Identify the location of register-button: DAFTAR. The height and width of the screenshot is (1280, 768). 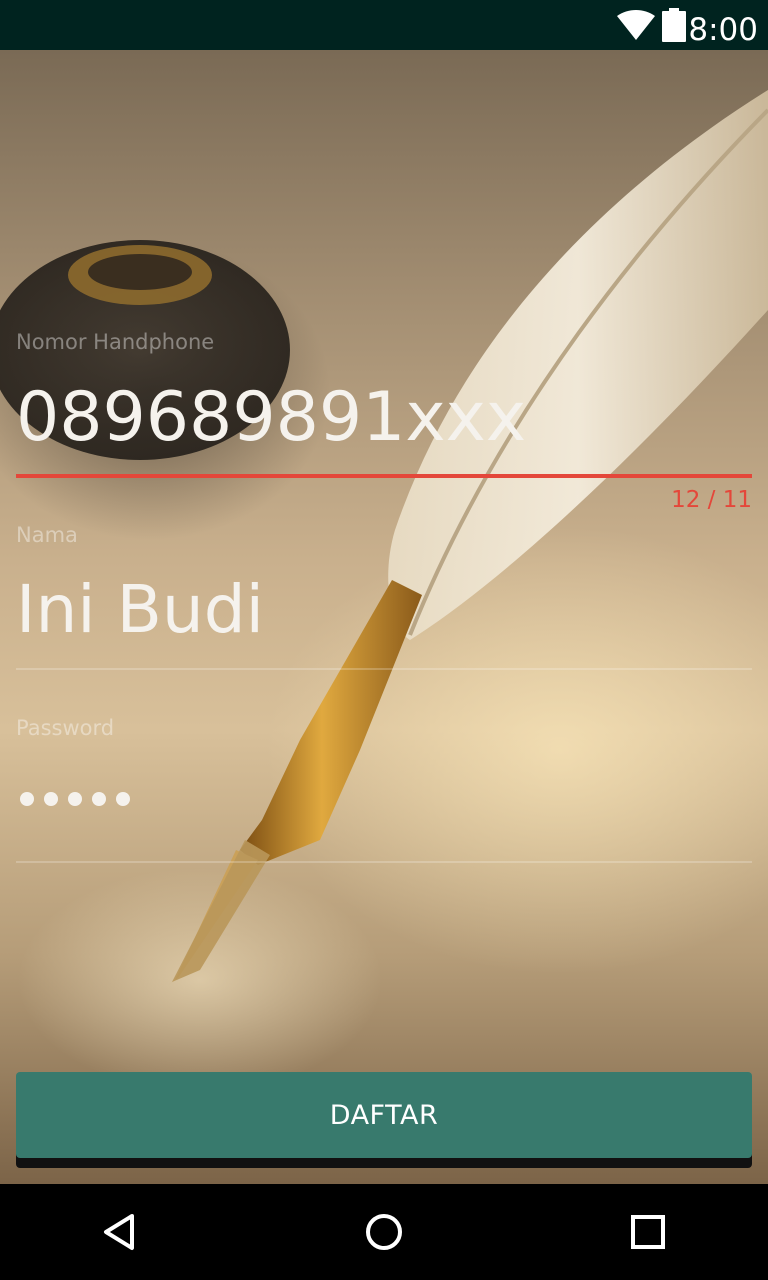
(384, 1115).